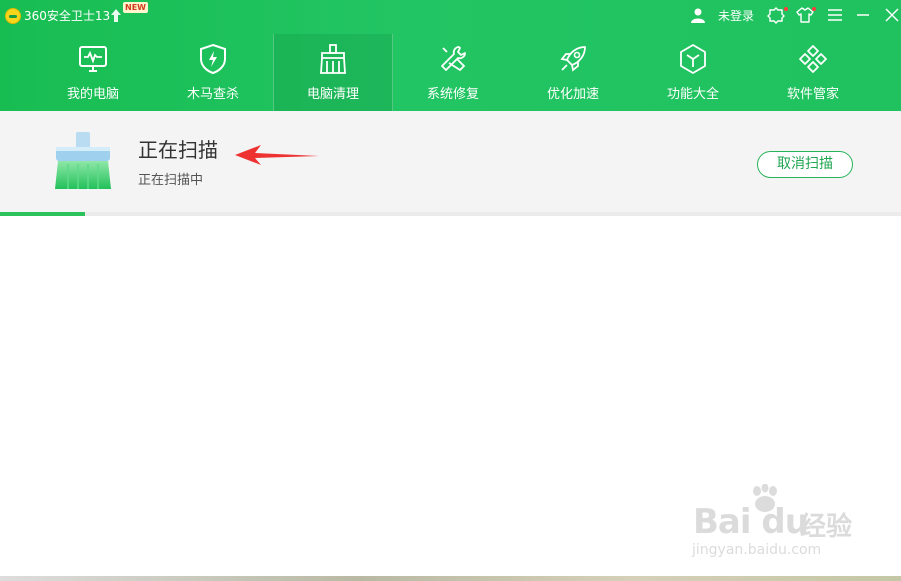  What do you see at coordinates (67, 16) in the screenshot?
I see `app-title: 360安全卫士13` at bounding box center [67, 16].